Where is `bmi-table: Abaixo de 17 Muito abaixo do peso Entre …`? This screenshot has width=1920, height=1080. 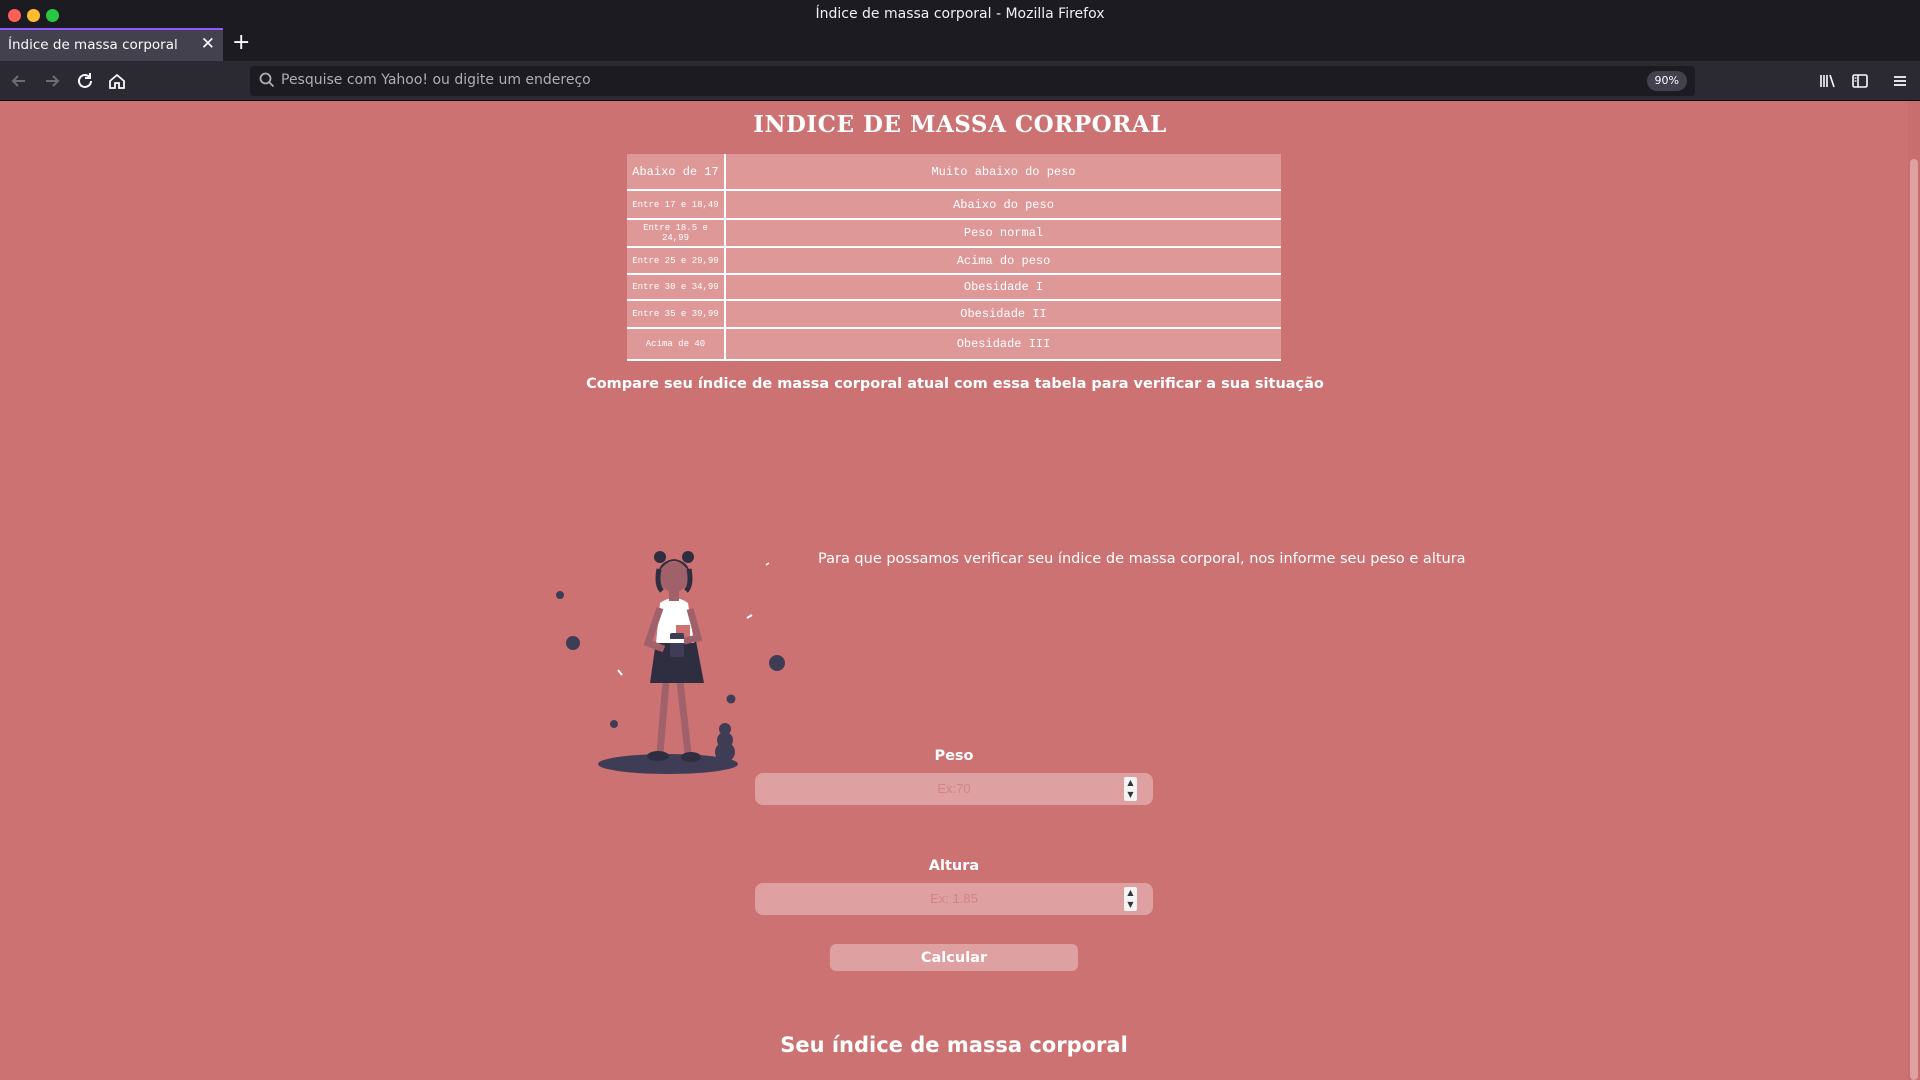 bmi-table: Abaixo de 17 Muito abaixo do peso Entre … is located at coordinates (954, 257).